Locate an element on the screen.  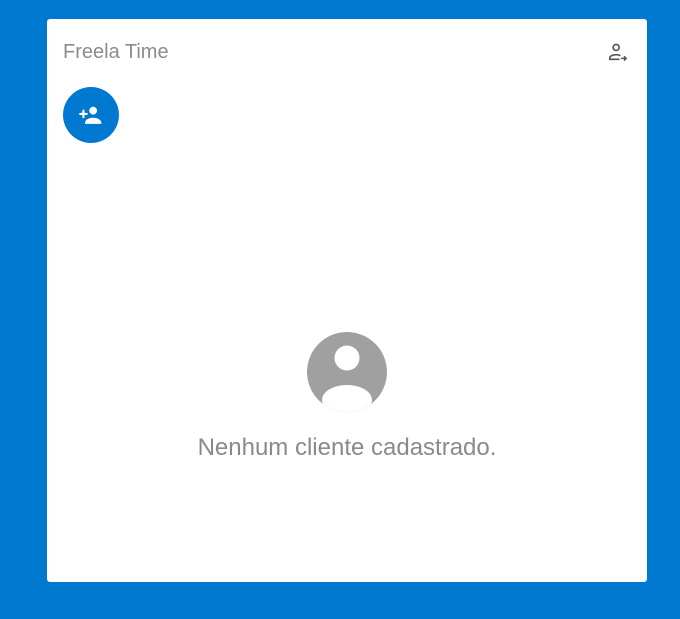
logout-button is located at coordinates (618, 52).